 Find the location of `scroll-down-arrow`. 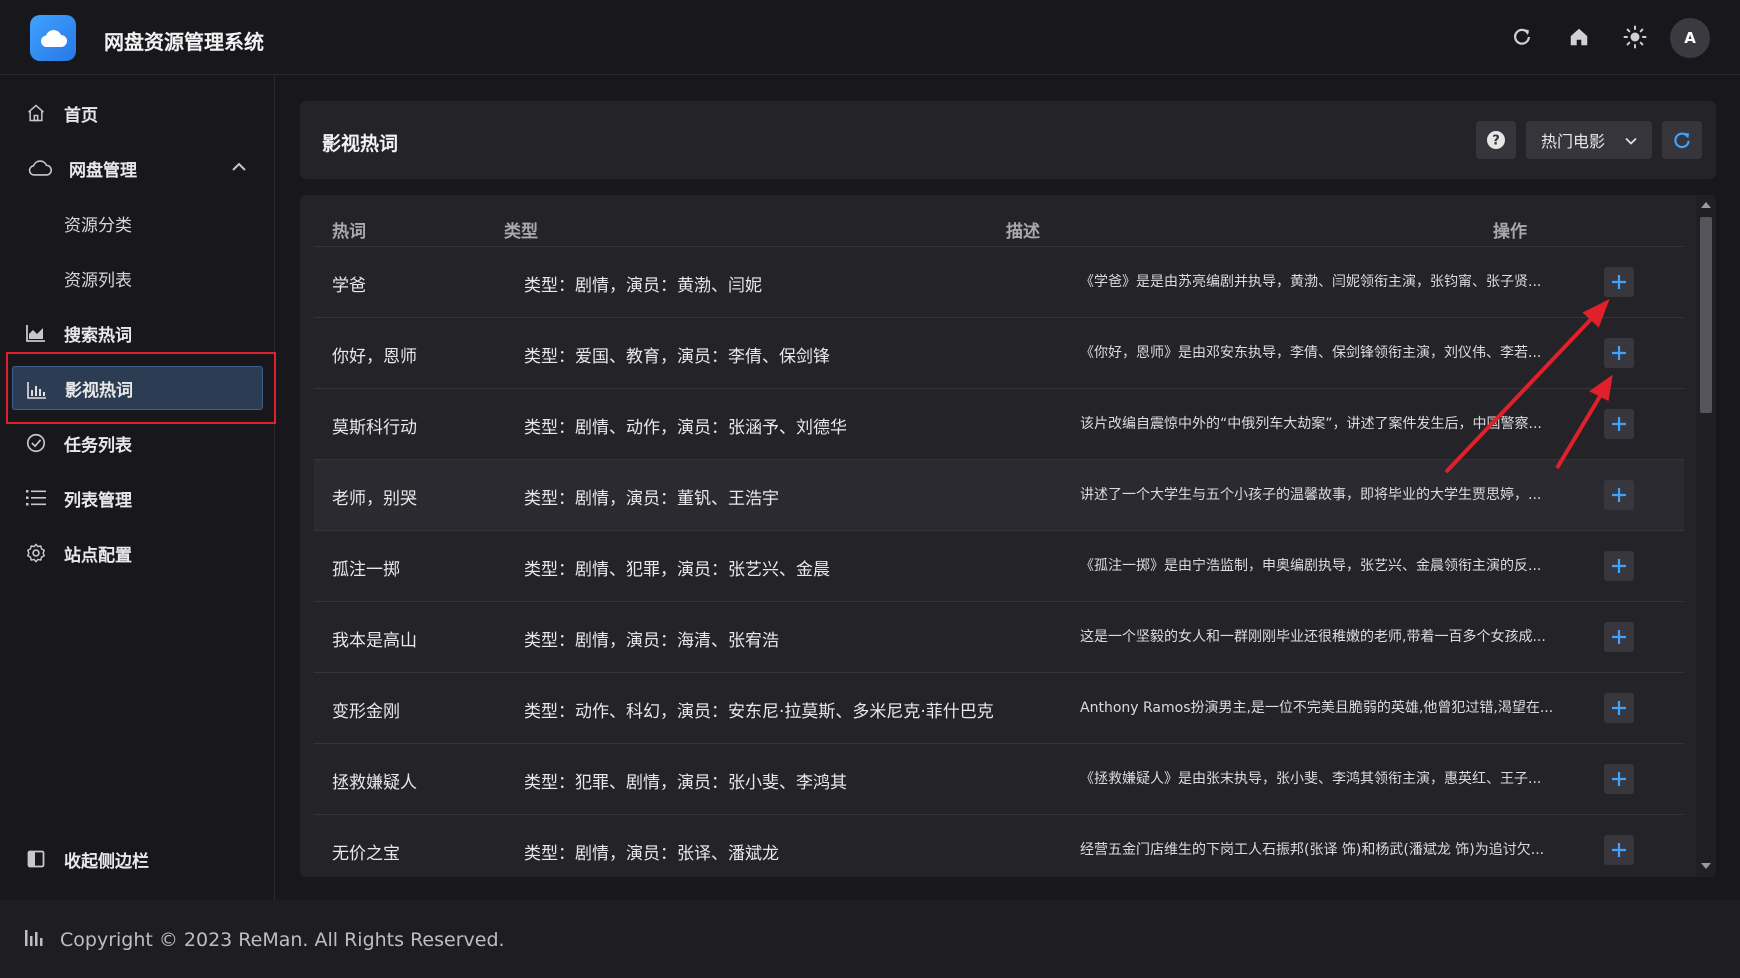

scroll-down-arrow is located at coordinates (1706, 866).